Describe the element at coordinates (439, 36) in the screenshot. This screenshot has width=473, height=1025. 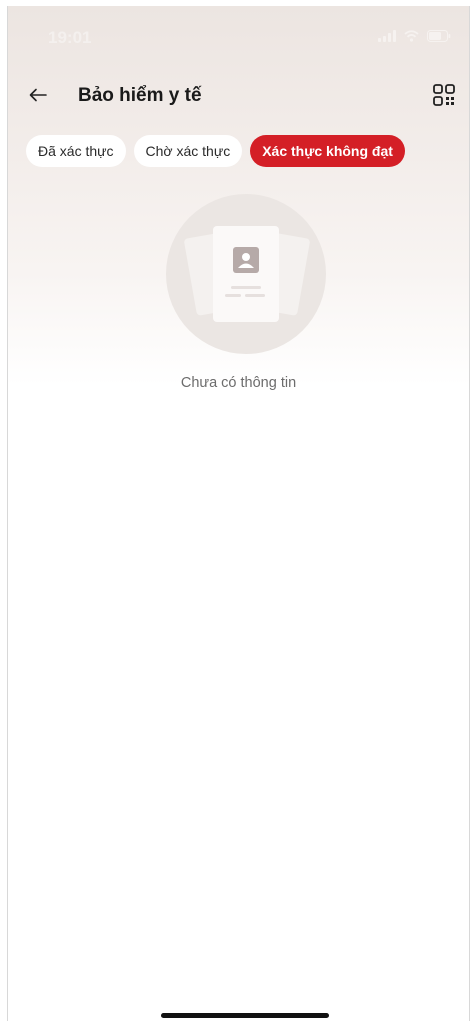
I see `battery-icon` at that location.